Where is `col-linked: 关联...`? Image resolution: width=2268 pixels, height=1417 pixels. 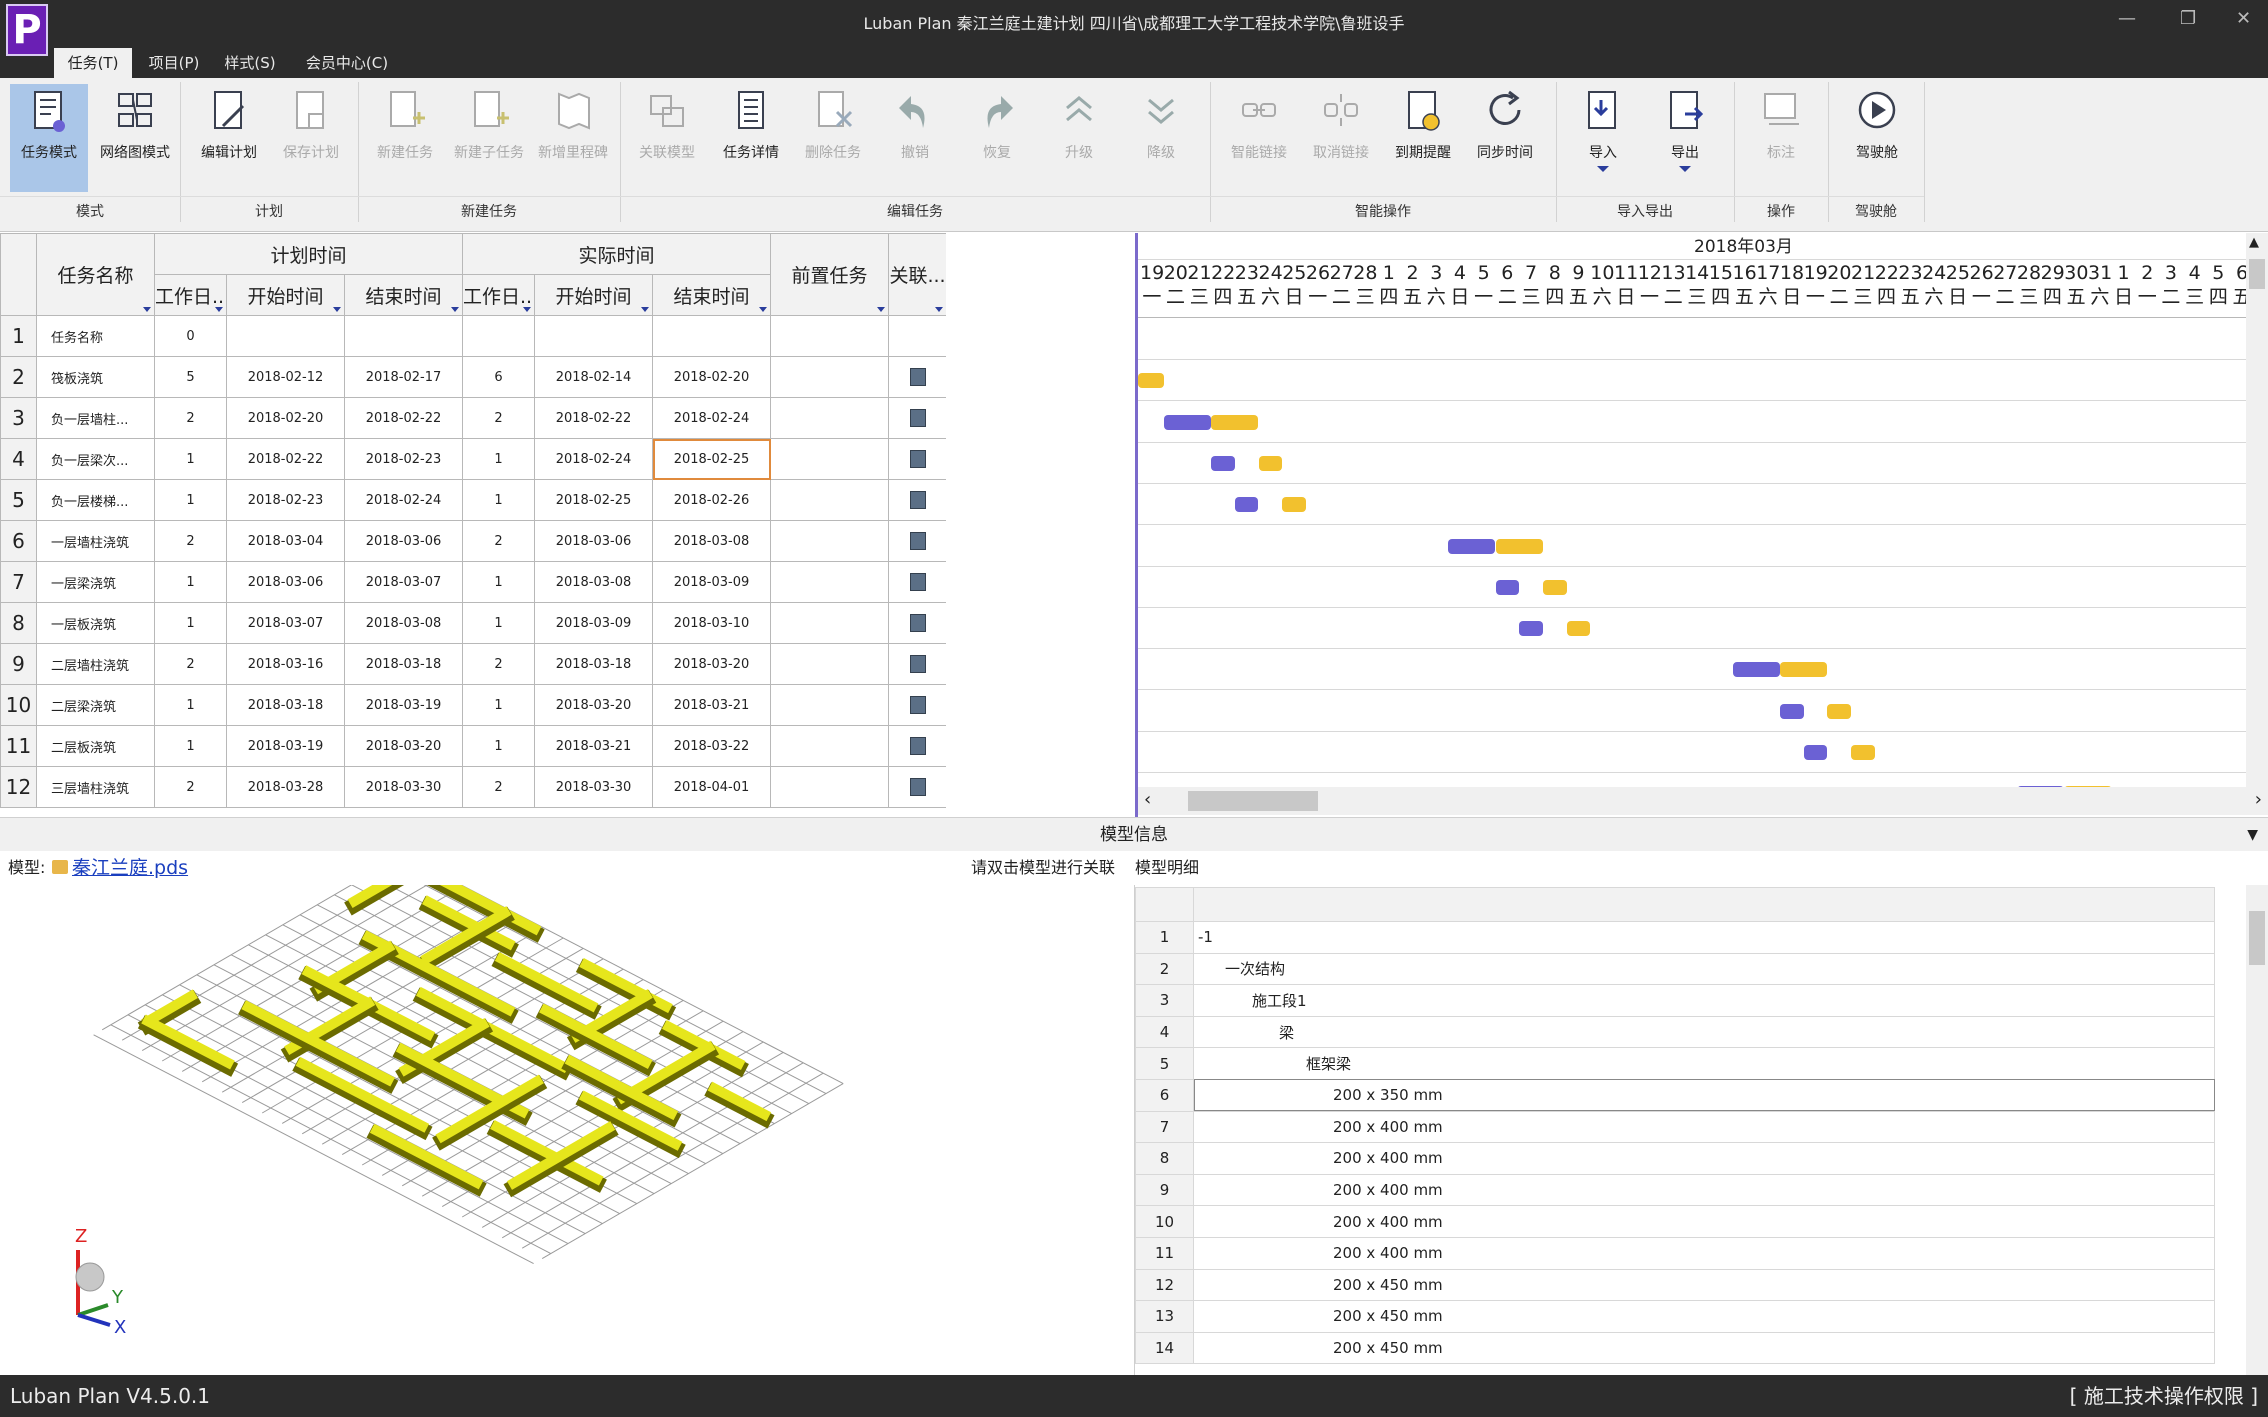 col-linked: 关联... is located at coordinates (917, 274).